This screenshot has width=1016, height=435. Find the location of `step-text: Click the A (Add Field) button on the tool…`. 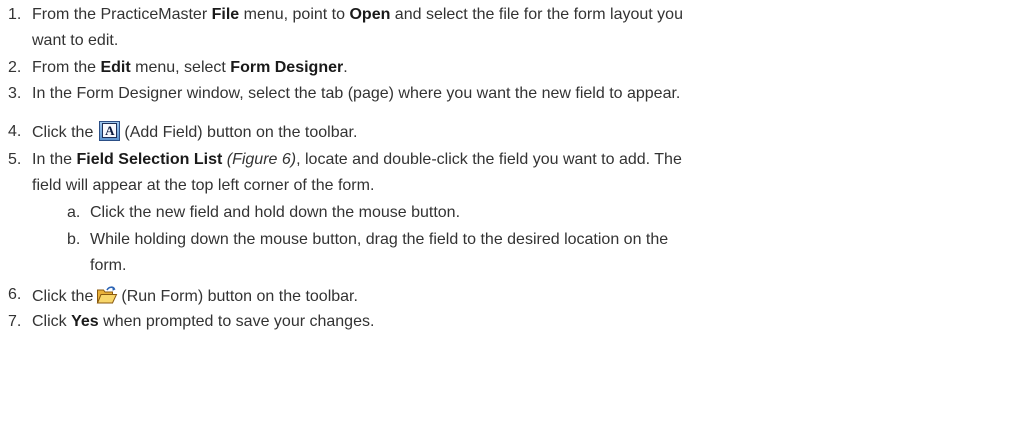

step-text: Click the A (Add Field) button on the tool… is located at coordinates (194, 132).